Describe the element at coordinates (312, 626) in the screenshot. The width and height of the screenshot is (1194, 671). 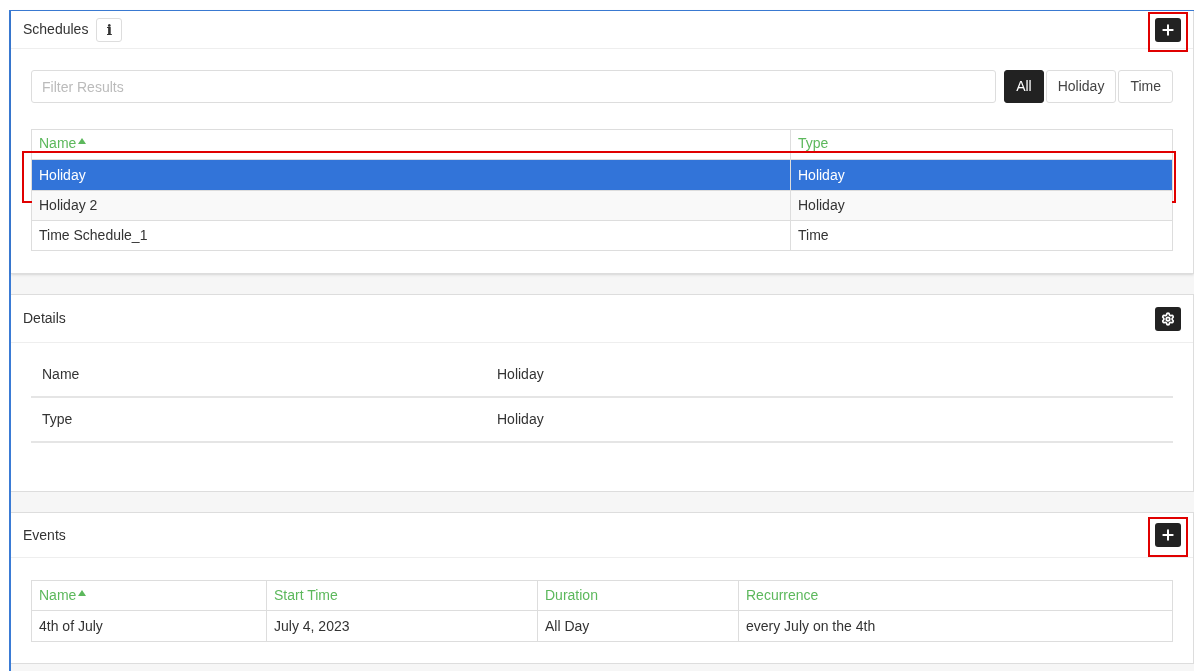
I see `table-cell-text: July 4, 2023` at that location.